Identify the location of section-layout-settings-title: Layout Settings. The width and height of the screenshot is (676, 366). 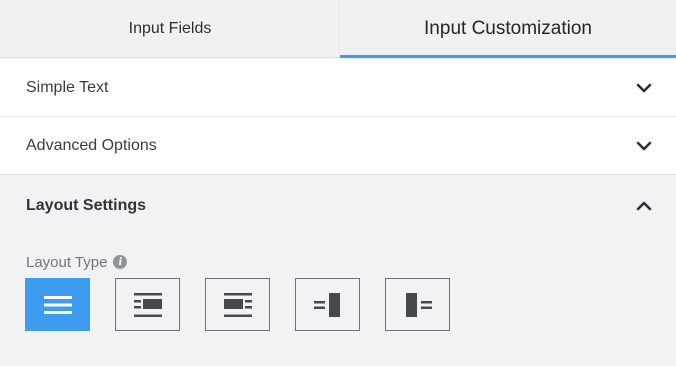
(86, 205).